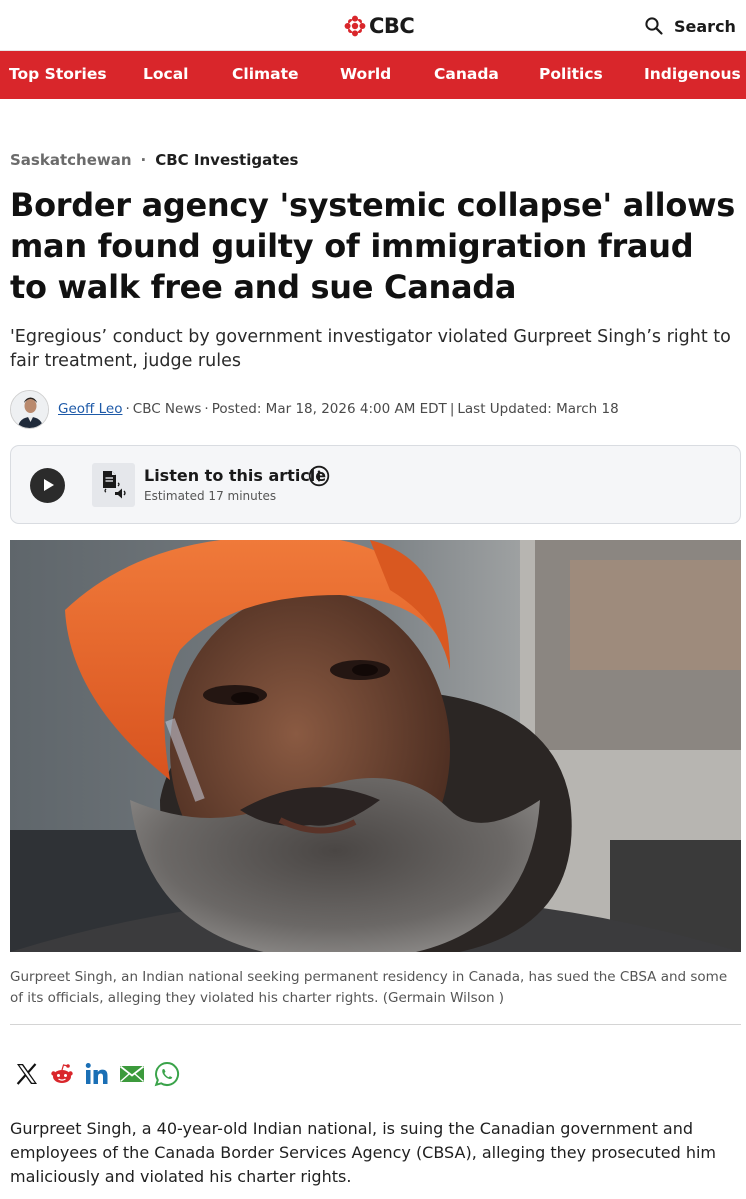  I want to click on byline-pipe: |, so click(452, 409).